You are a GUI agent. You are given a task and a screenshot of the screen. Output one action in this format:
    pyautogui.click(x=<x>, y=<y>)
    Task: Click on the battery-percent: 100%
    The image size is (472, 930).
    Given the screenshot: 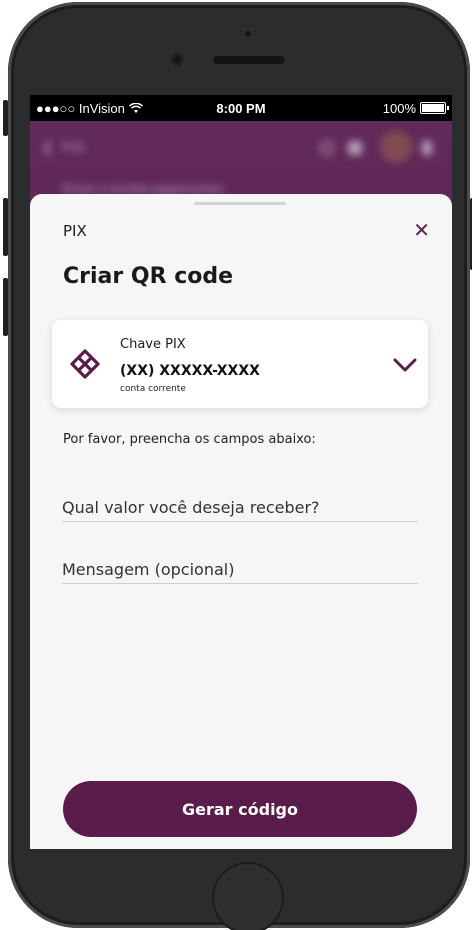 What is the action you would take?
    pyautogui.click(x=399, y=108)
    